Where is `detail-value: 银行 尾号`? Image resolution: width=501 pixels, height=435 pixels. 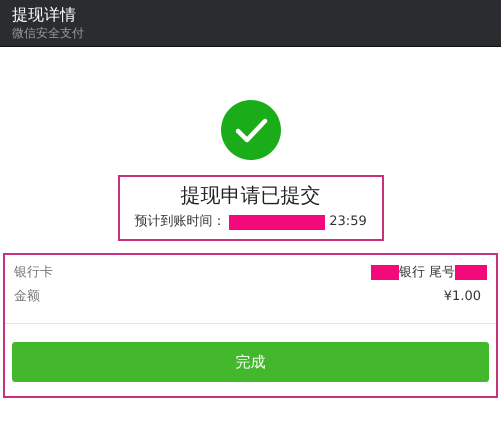
detail-value: 银行 尾号 is located at coordinates (426, 273).